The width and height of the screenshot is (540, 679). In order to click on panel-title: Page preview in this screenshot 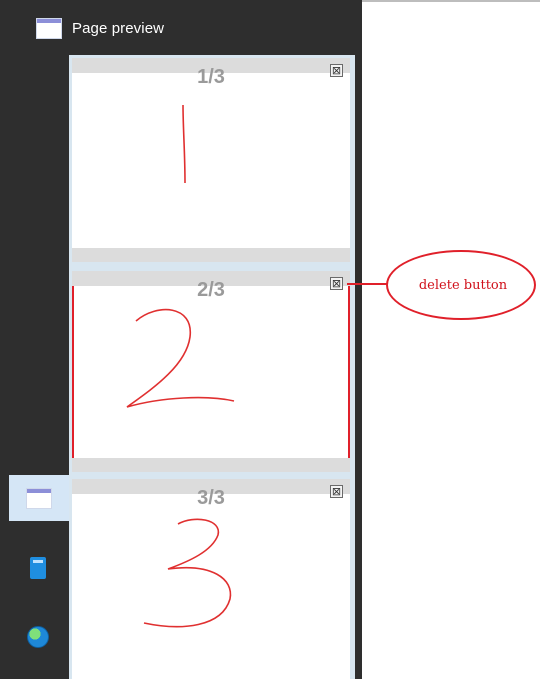, I will do `click(118, 28)`.